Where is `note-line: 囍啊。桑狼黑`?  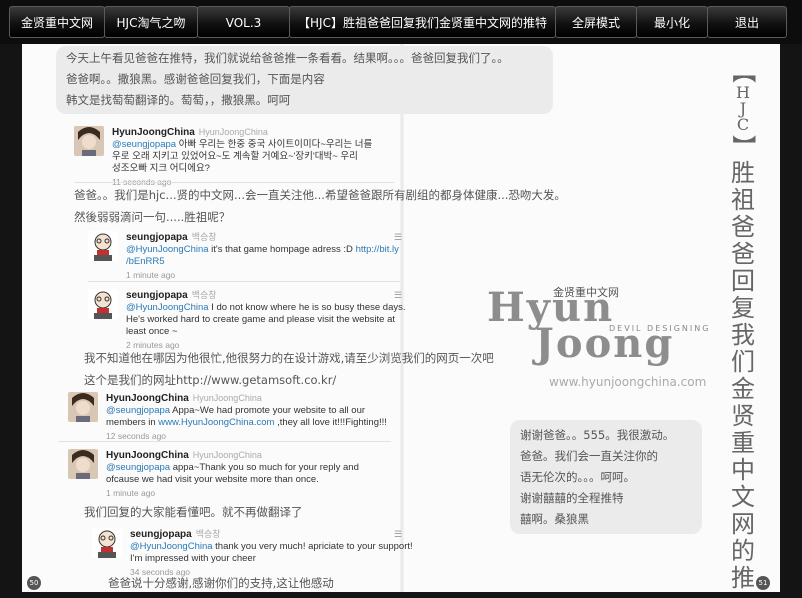
note-line: 囍啊。桑狼黑 is located at coordinates (554, 519).